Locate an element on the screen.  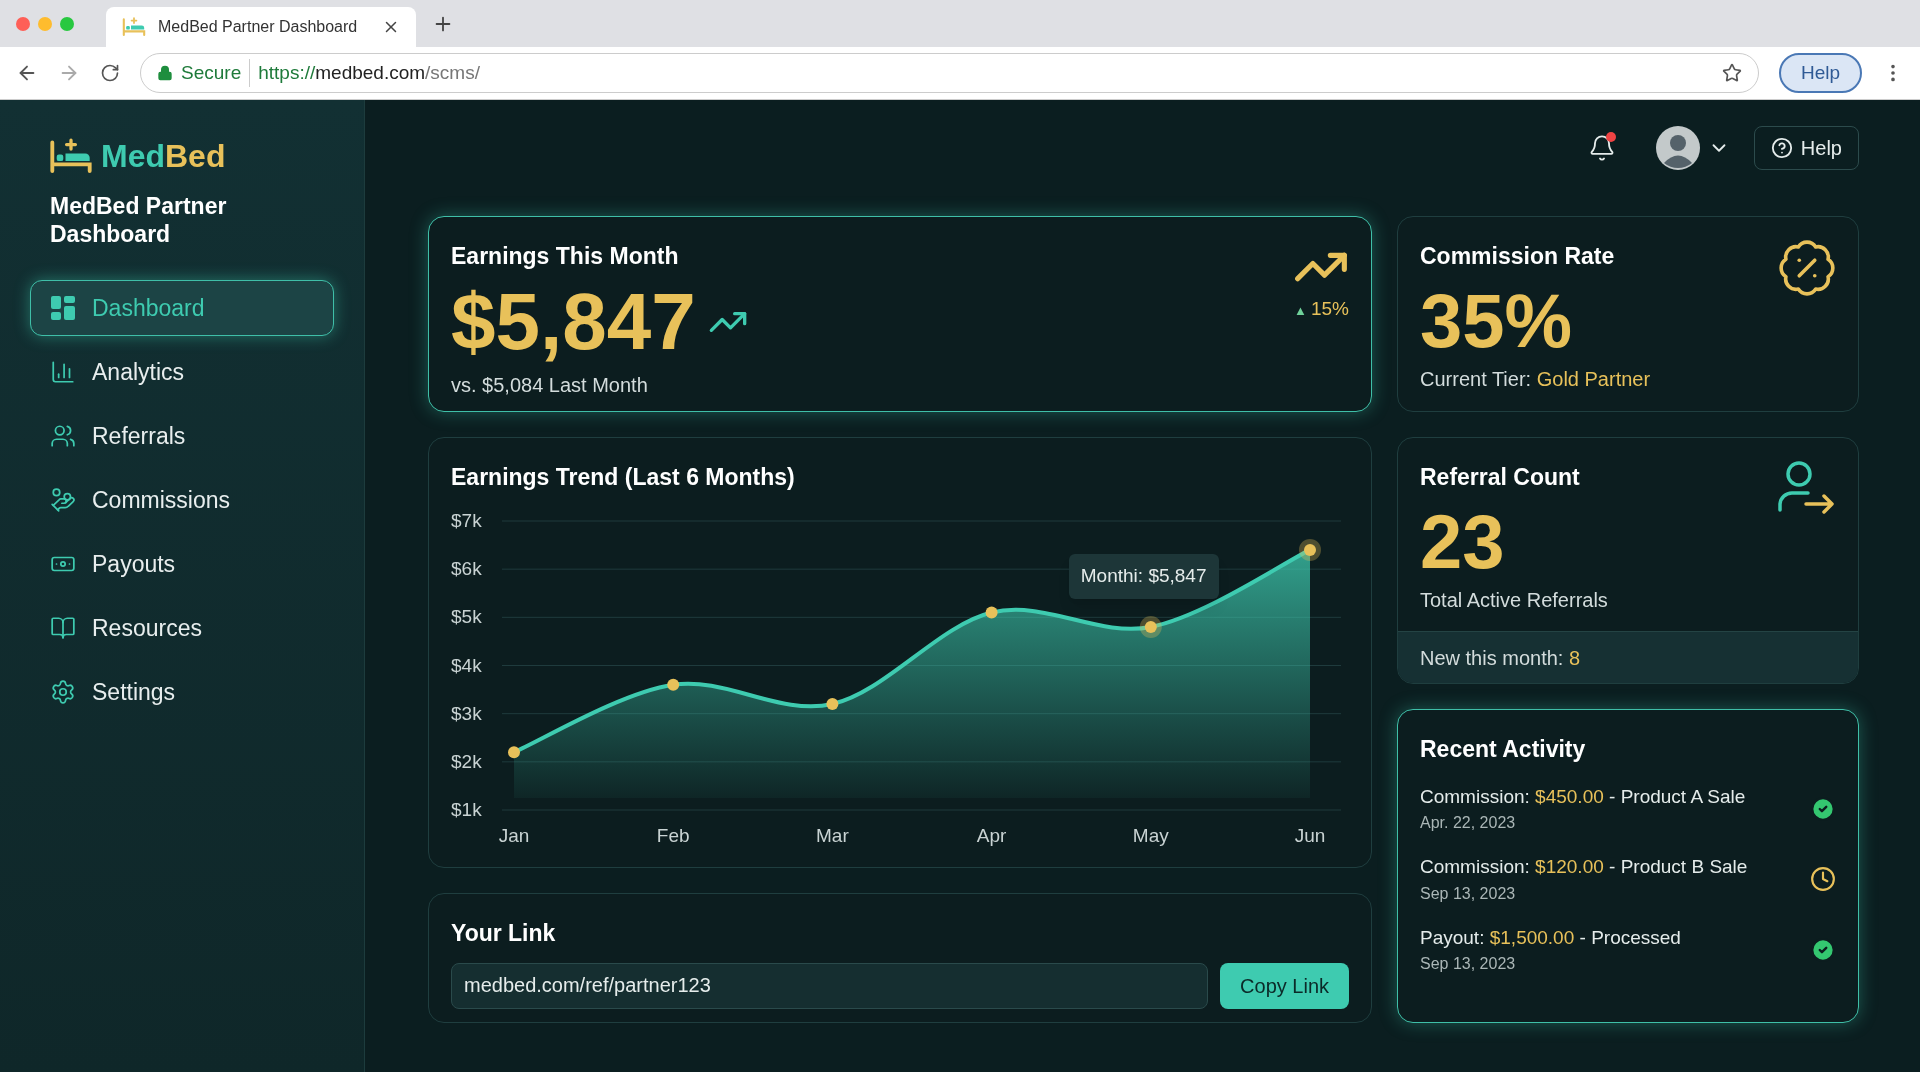
activity-text: Commission: $450.00 - Product A Sale is located at coordinates (1583, 796).